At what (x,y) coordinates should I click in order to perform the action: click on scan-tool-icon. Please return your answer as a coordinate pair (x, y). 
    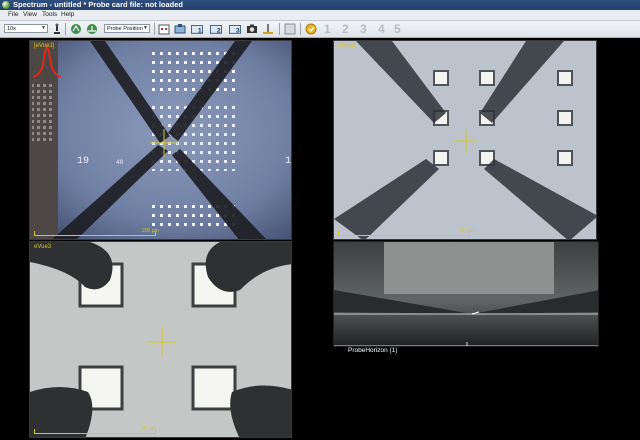
    Looking at the image, I should click on (180, 29).